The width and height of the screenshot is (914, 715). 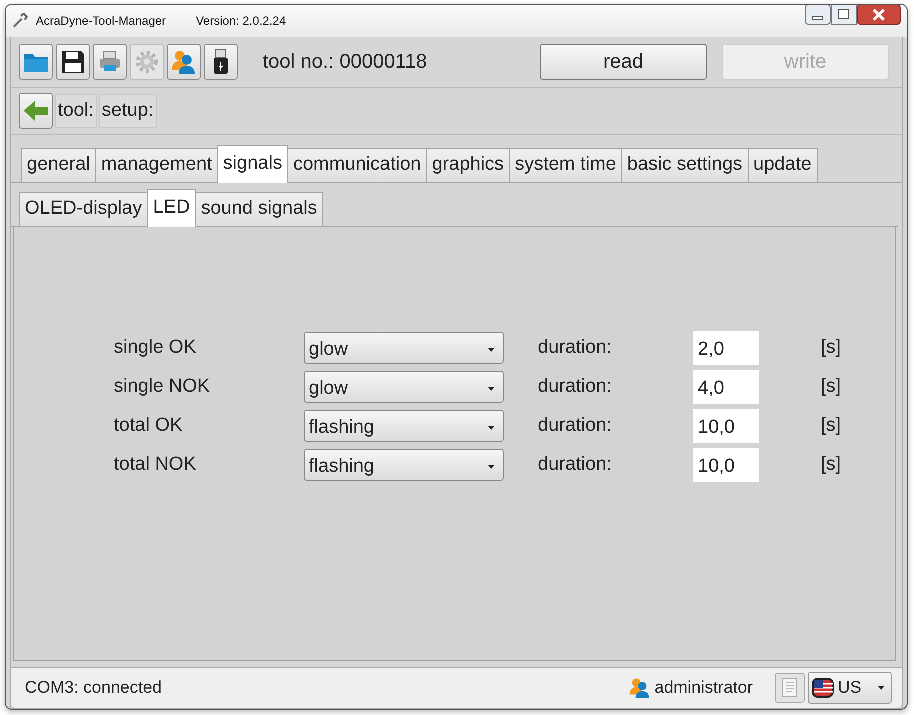 I want to click on gear-icon, so click(x=147, y=62).